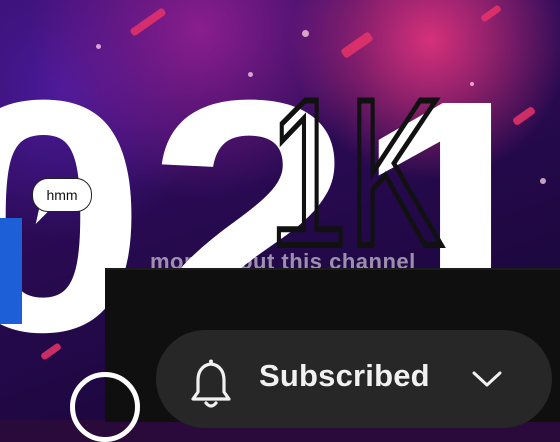 Image resolution: width=560 pixels, height=442 pixels. Describe the element at coordinates (344, 375) in the screenshot. I see `subscribed-label: Subscribed` at that location.